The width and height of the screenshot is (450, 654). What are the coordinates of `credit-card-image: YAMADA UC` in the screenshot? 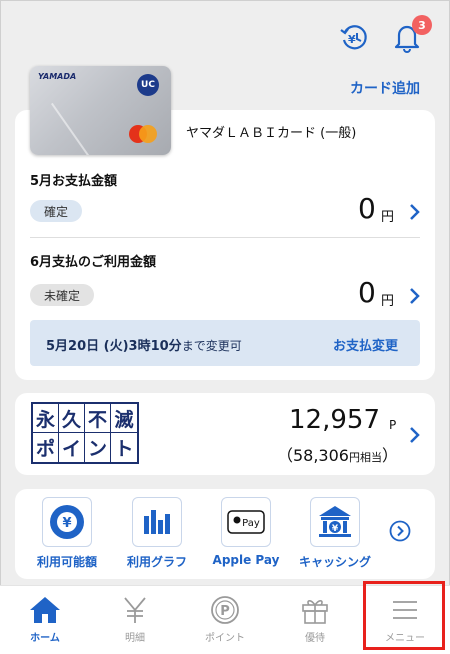 It's located at (100, 110).